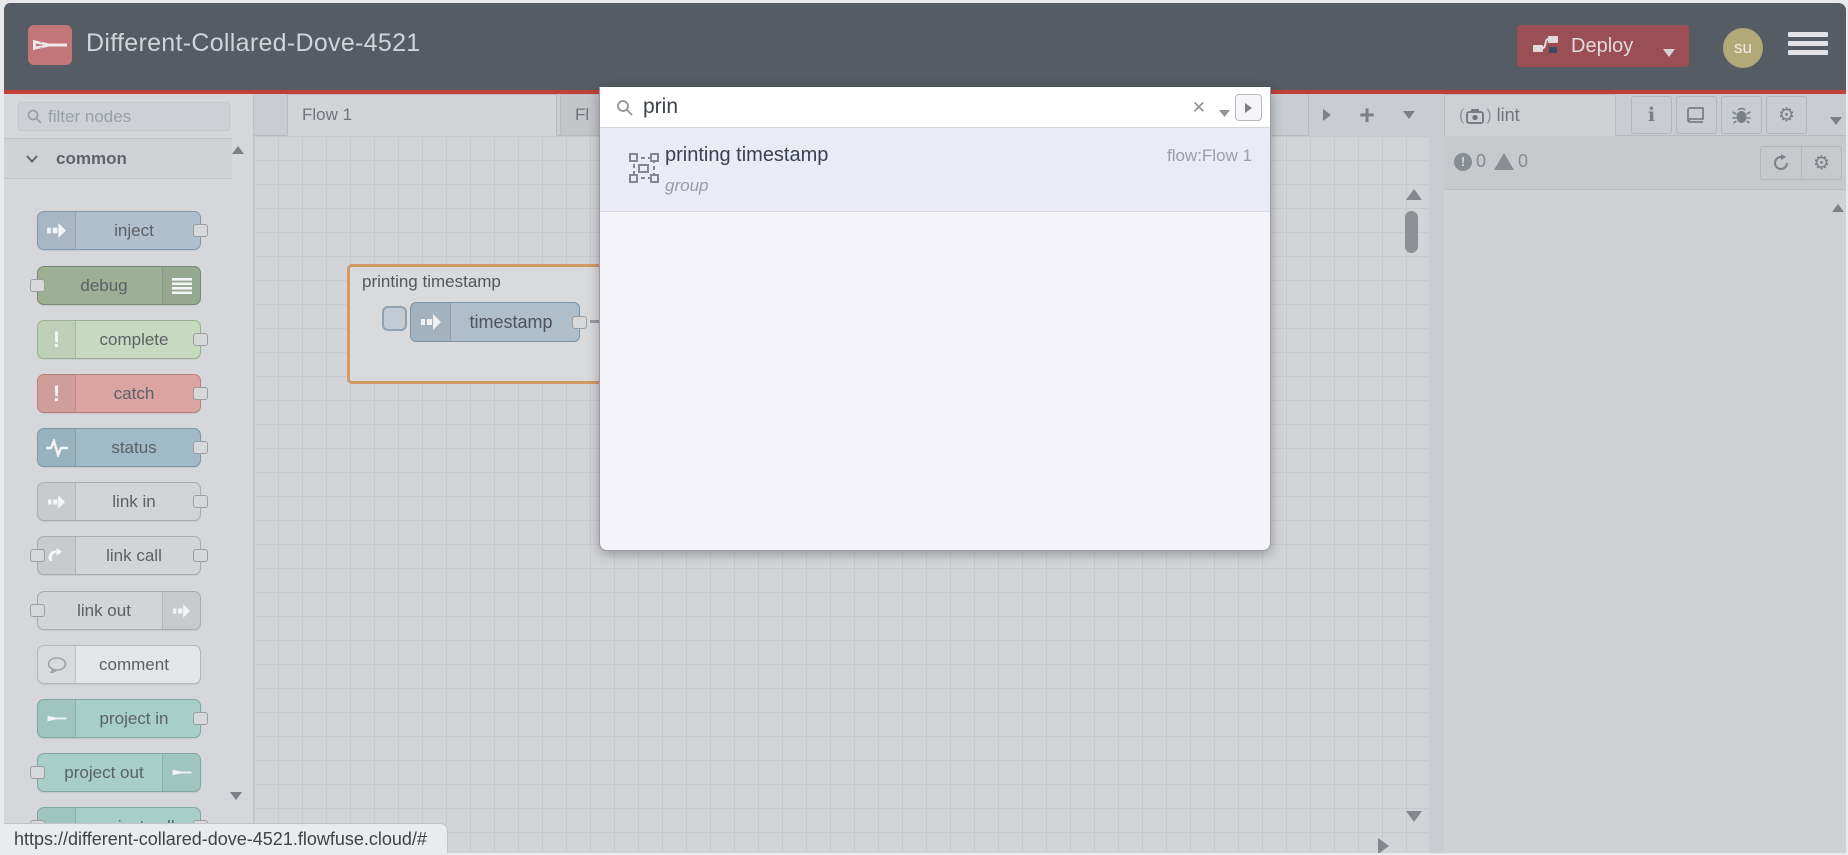  Describe the element at coordinates (431, 322) in the screenshot. I see `inject-arrow-icon` at that location.